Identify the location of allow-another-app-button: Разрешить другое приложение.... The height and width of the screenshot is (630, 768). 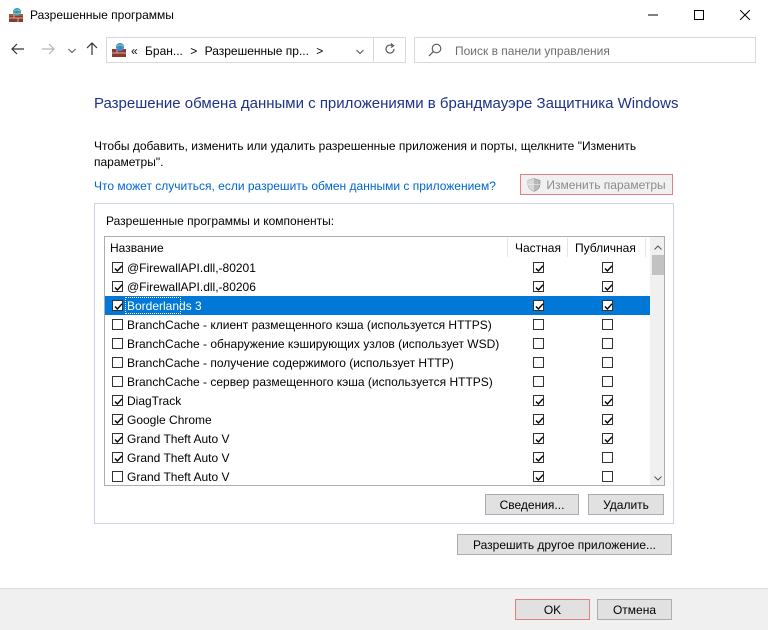
(564, 544).